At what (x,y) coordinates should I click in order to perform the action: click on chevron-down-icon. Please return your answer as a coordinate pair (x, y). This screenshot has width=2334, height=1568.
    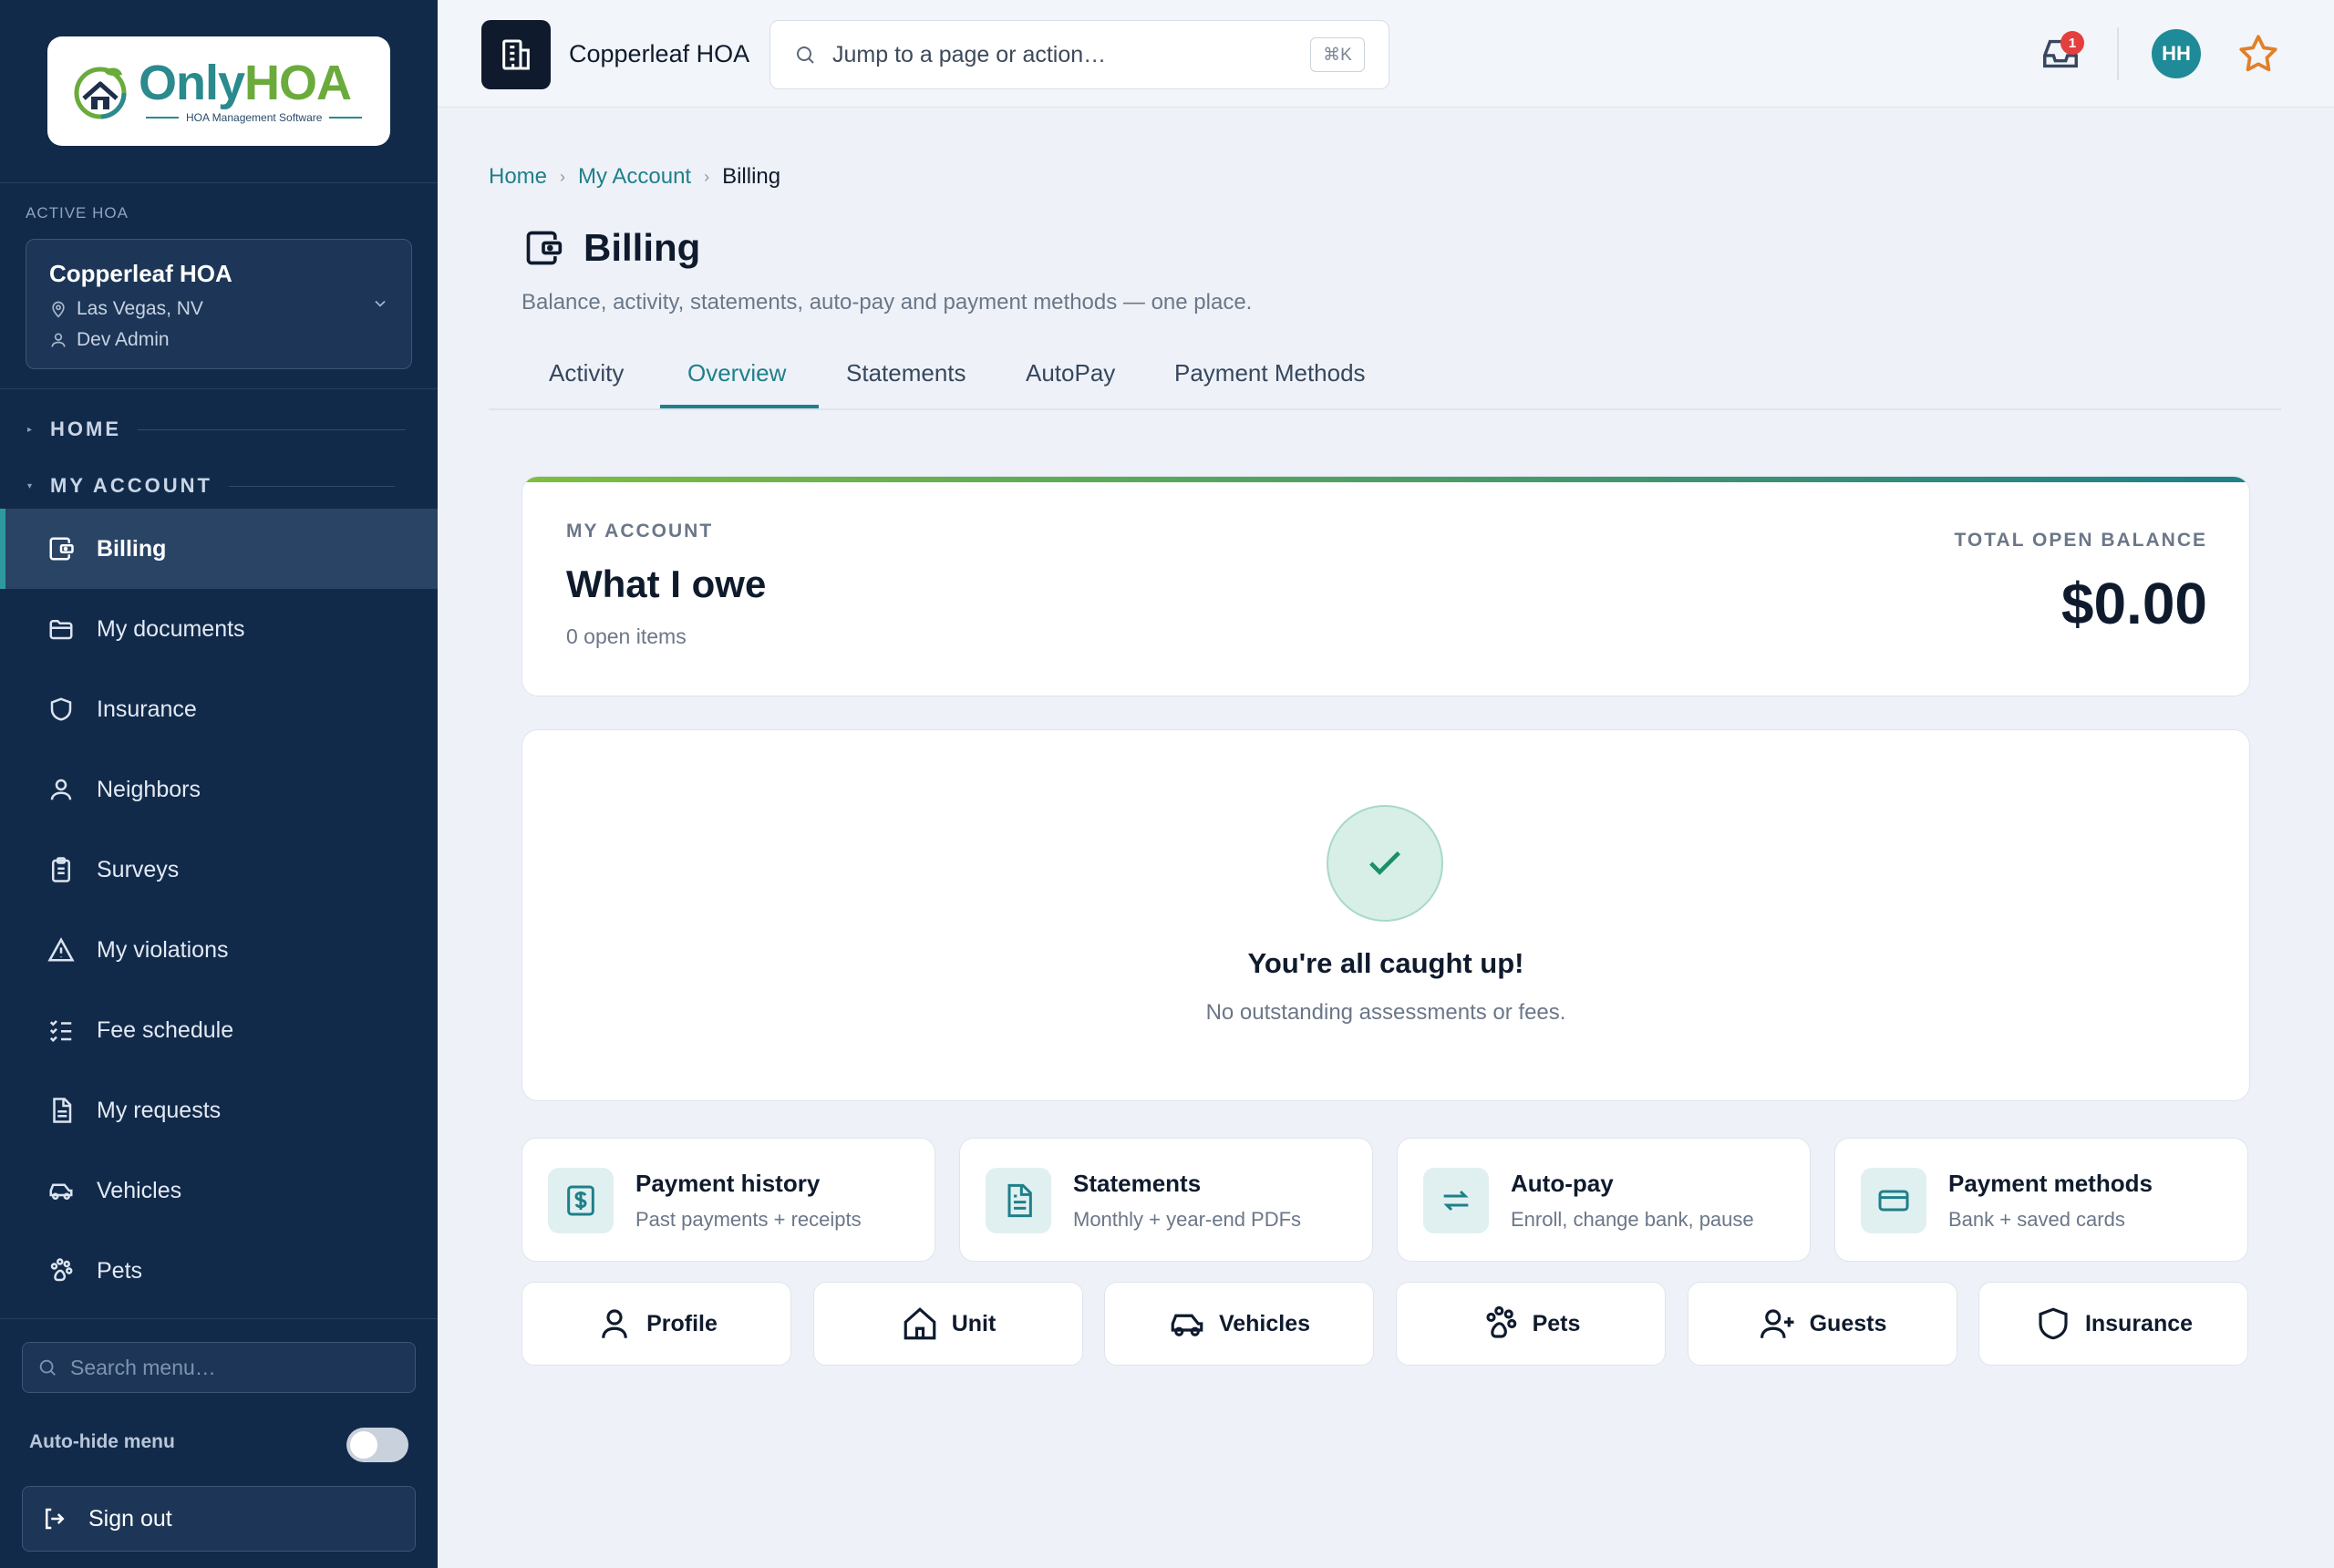
    Looking at the image, I should click on (380, 303).